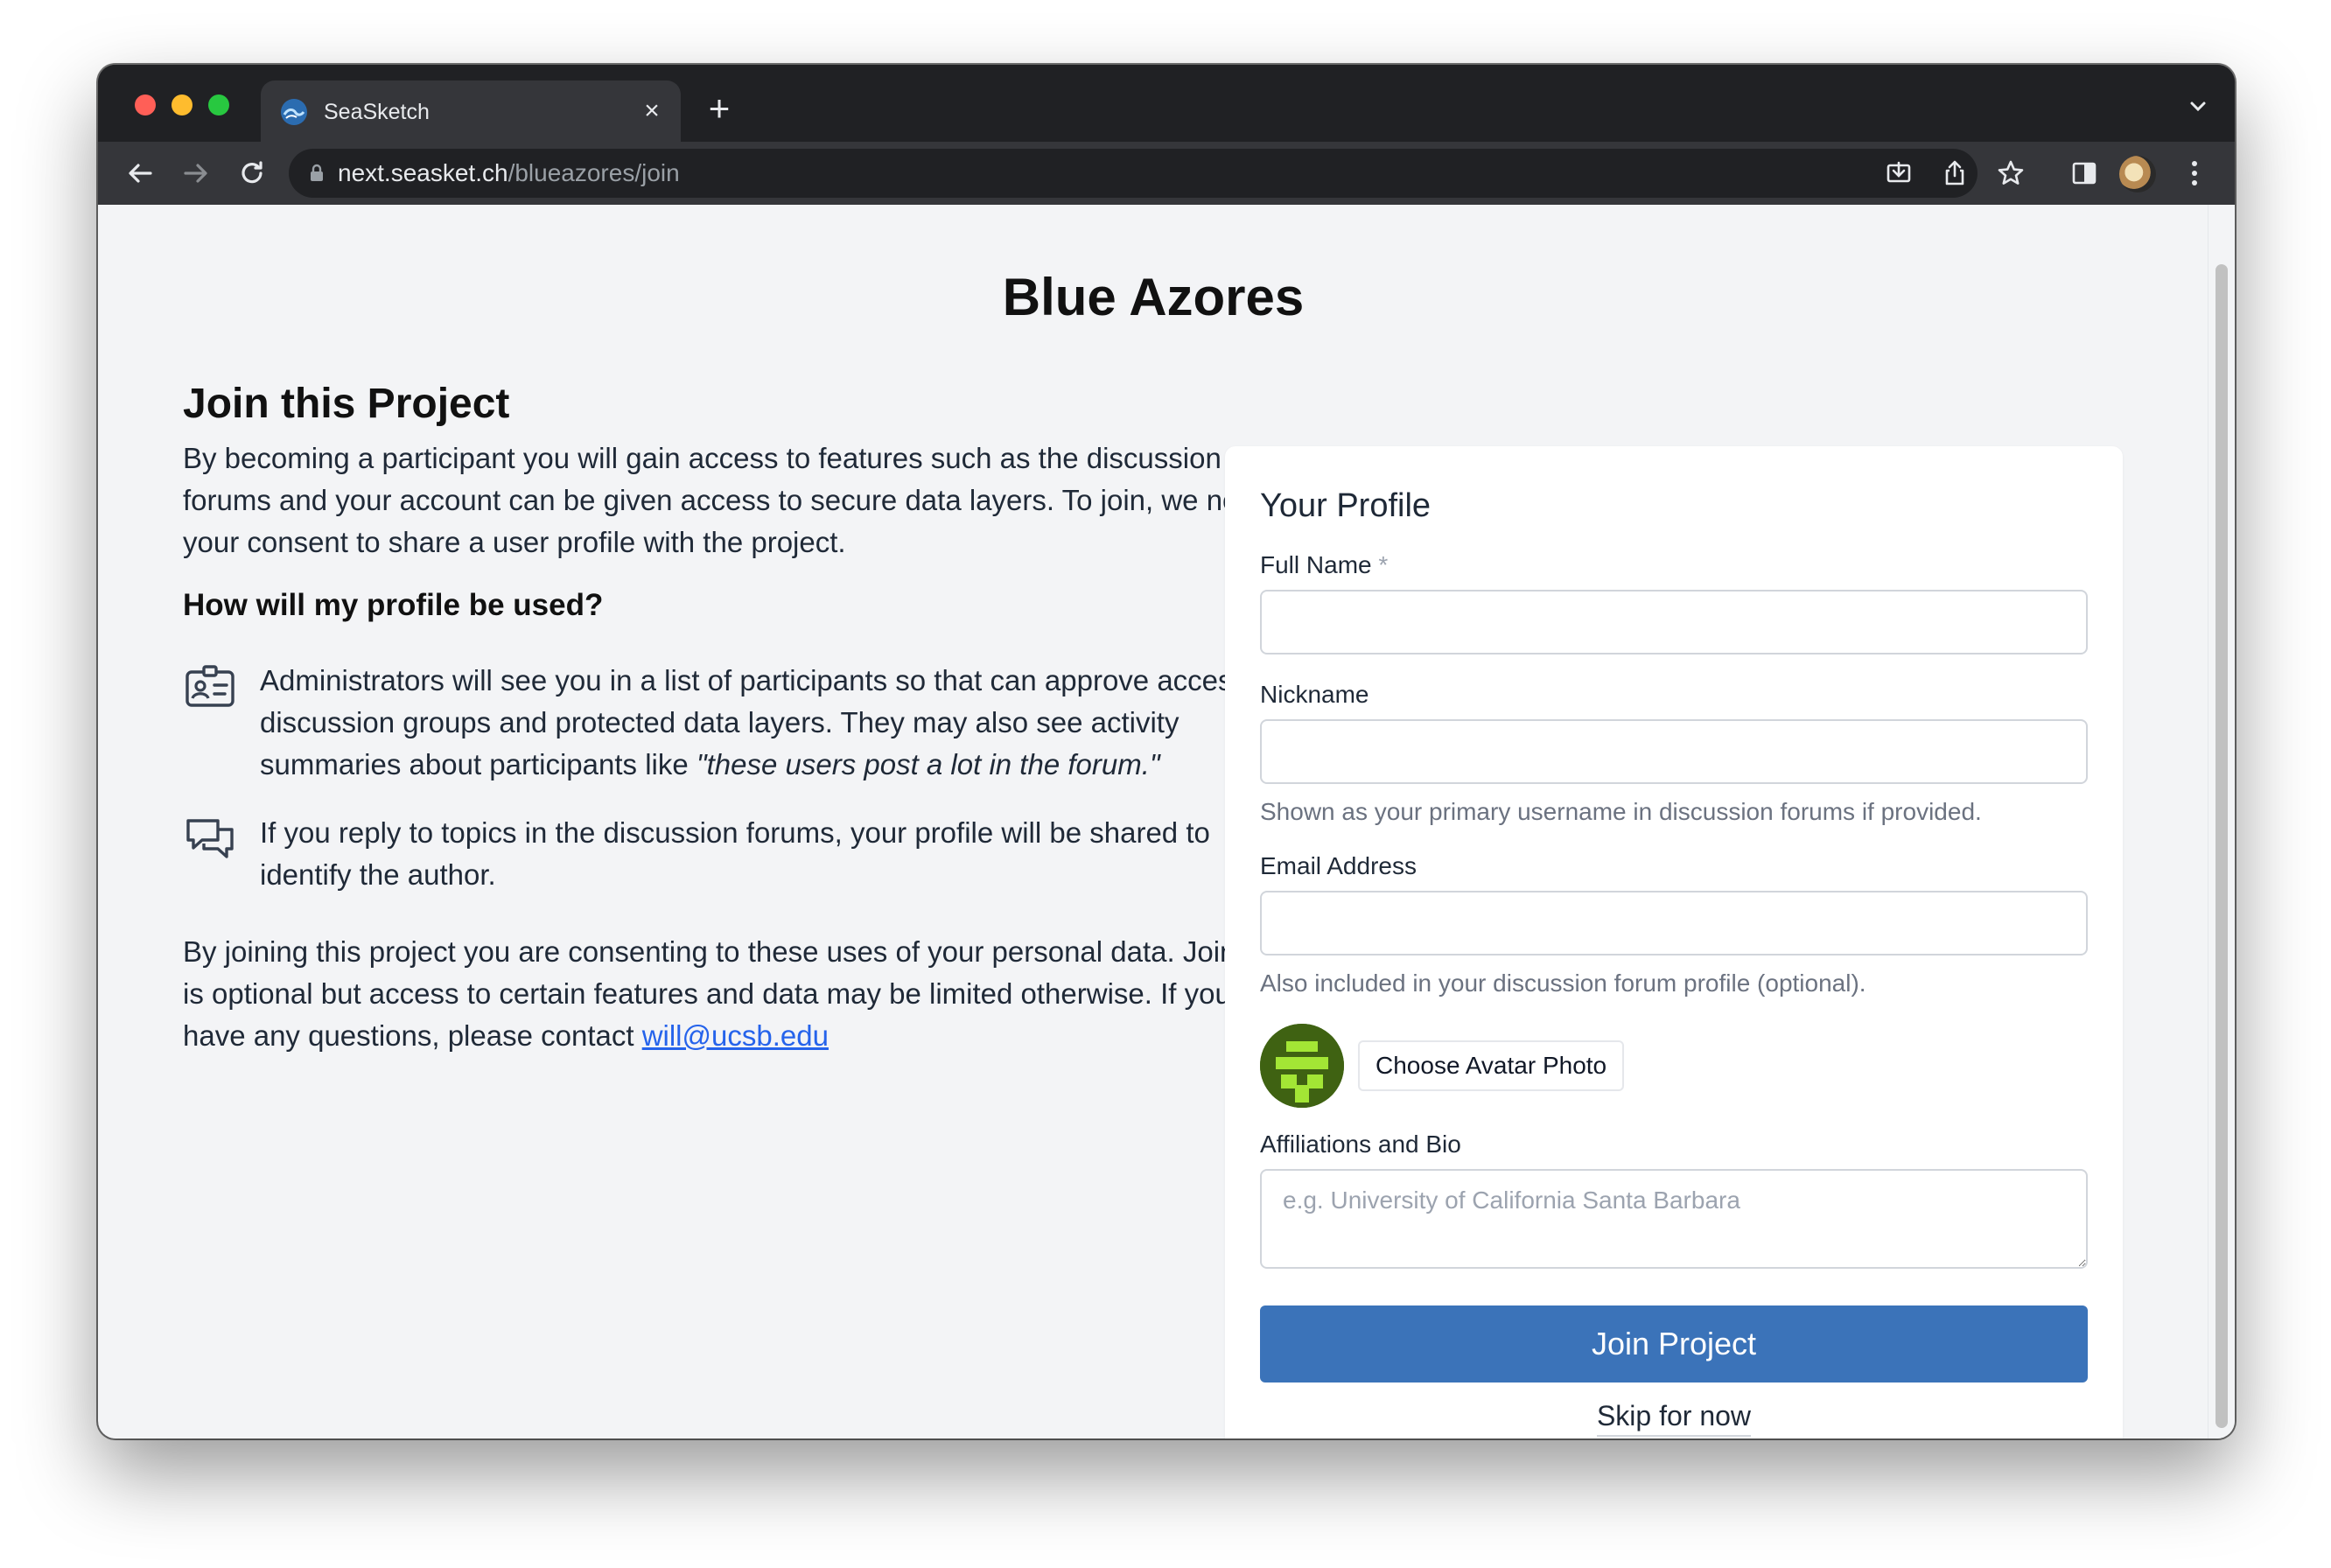  Describe the element at coordinates (1360, 1144) in the screenshot. I see `bio-label: Affiliations and Bio` at that location.